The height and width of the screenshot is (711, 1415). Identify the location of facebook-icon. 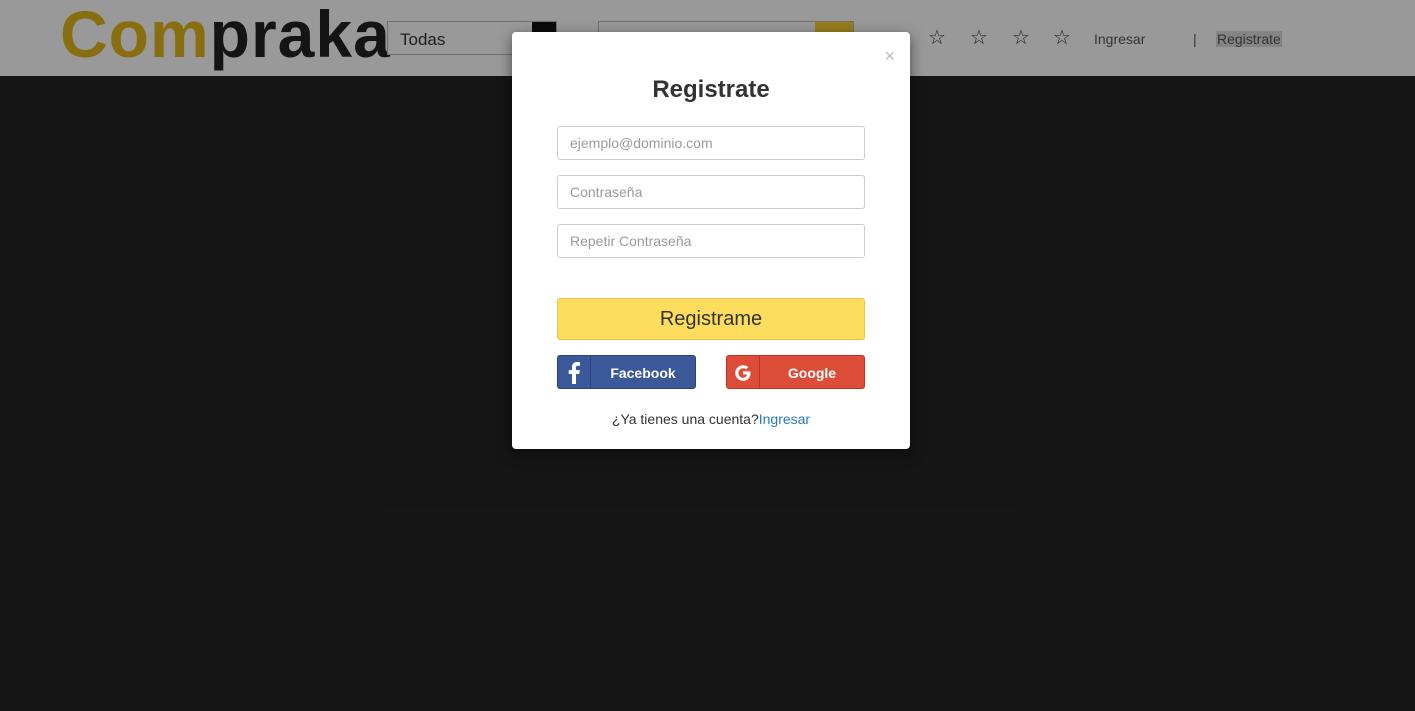
(574, 372).